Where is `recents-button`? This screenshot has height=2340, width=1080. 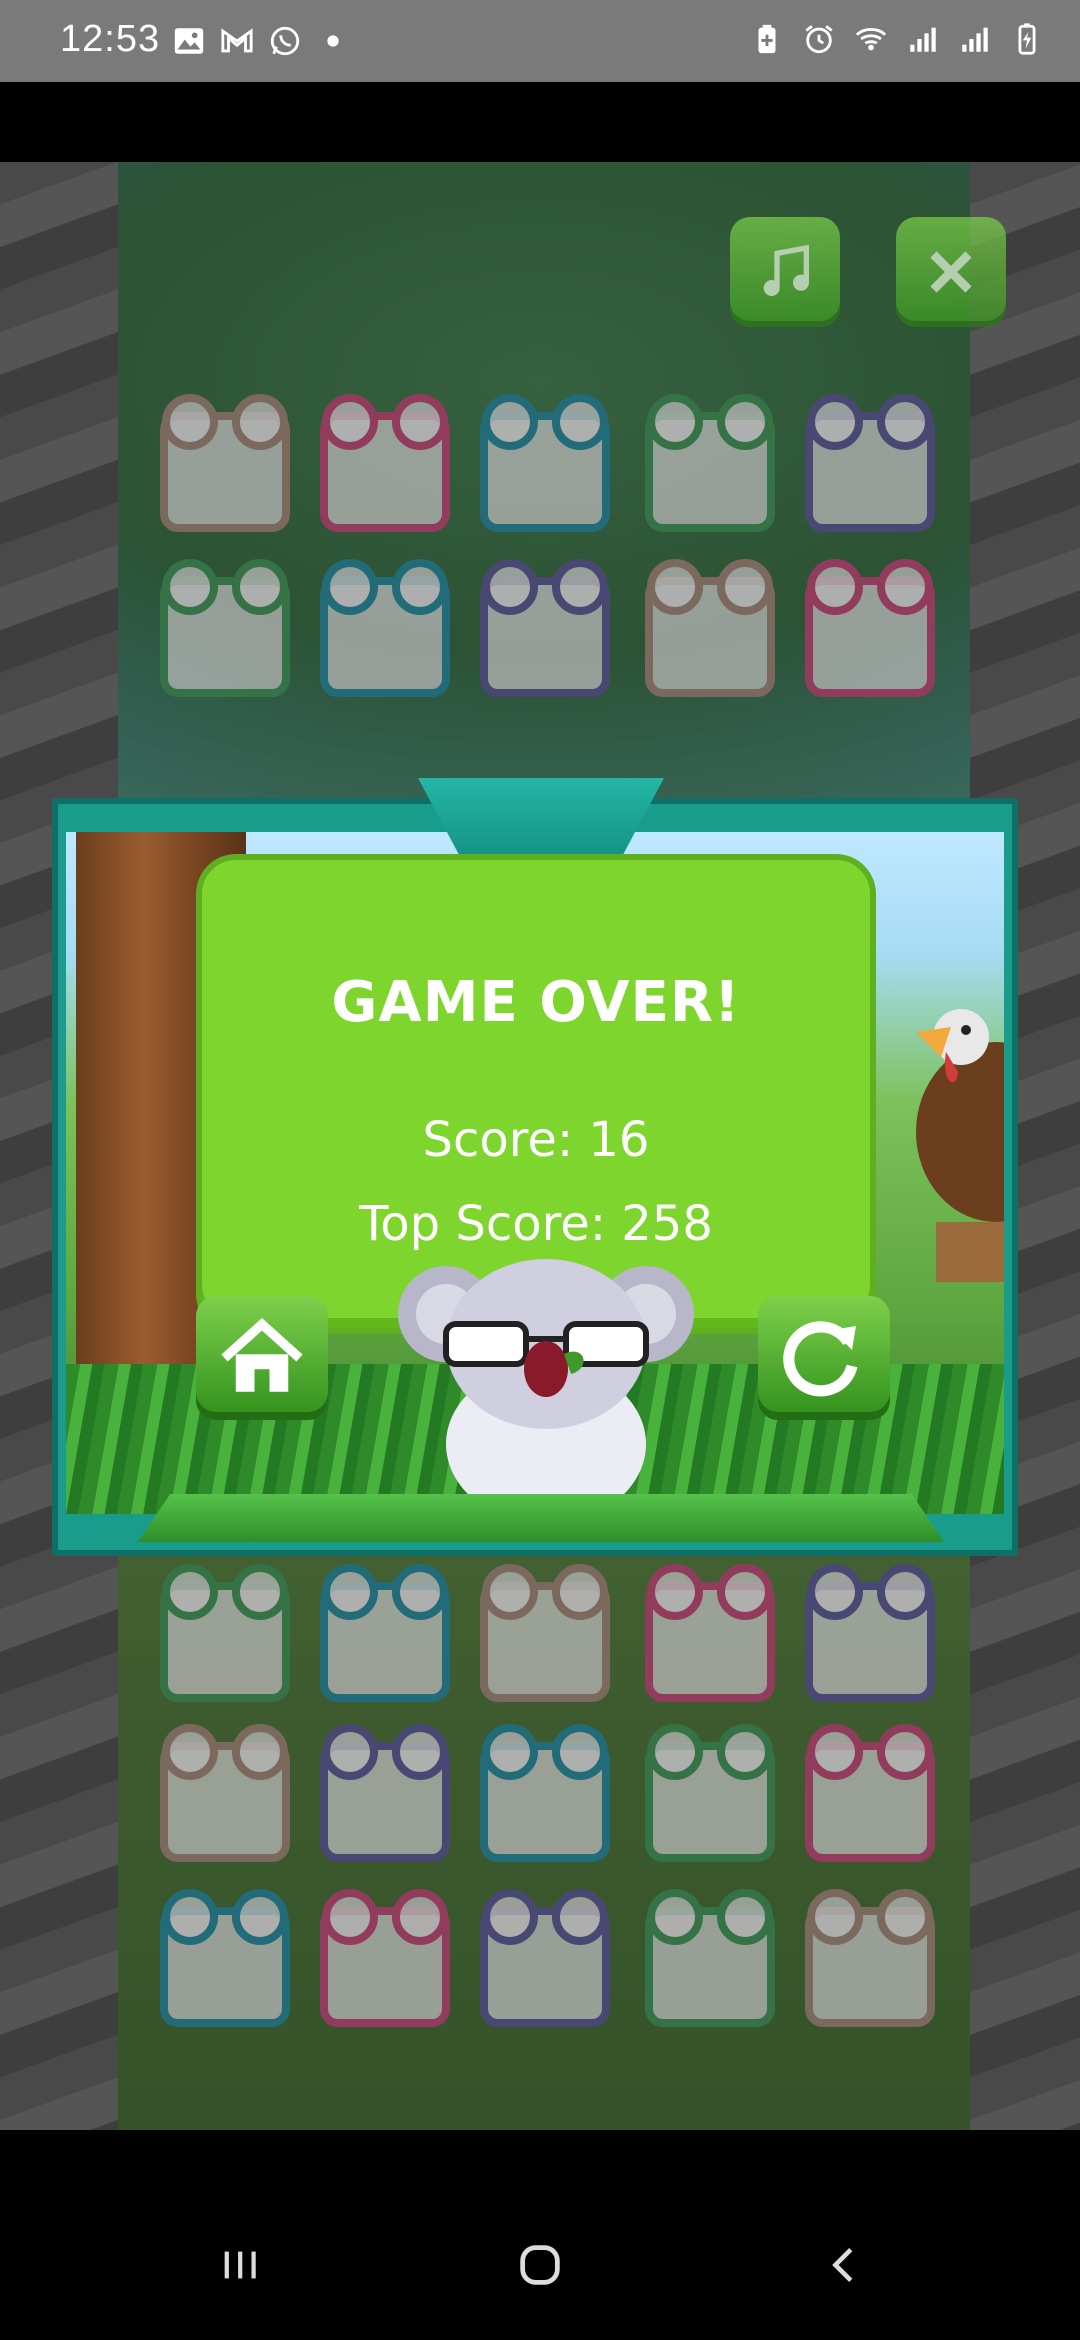 recents-button is located at coordinates (240, 2265).